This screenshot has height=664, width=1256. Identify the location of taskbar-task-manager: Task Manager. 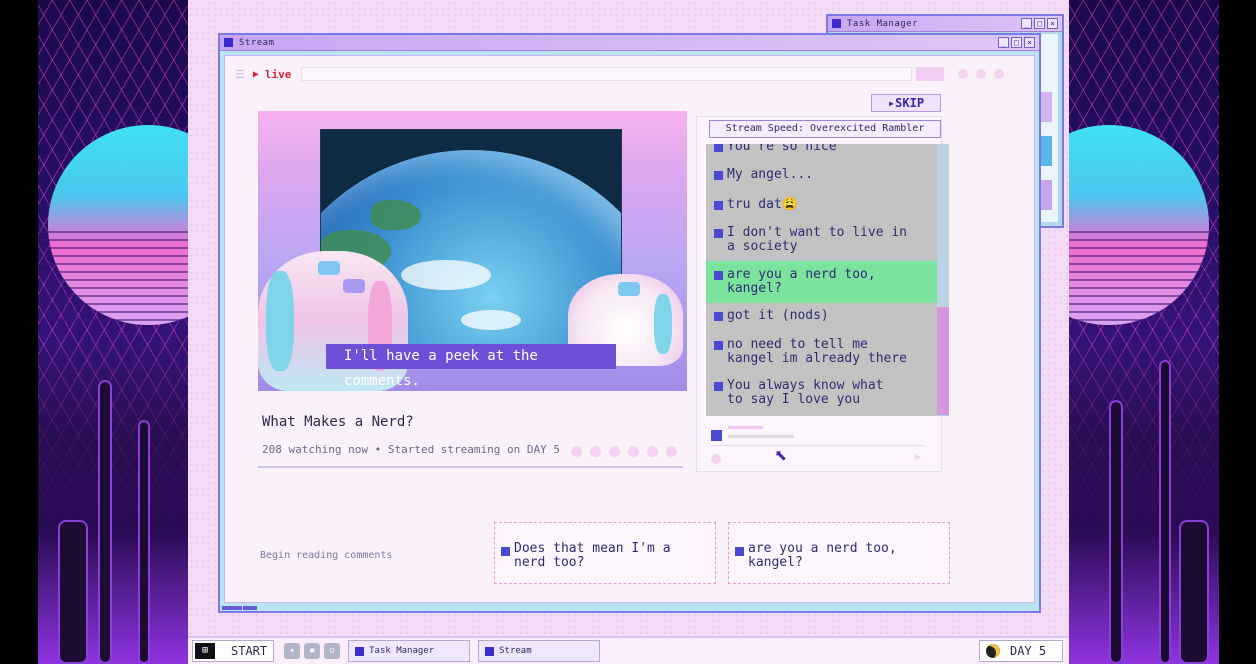
(409, 651).